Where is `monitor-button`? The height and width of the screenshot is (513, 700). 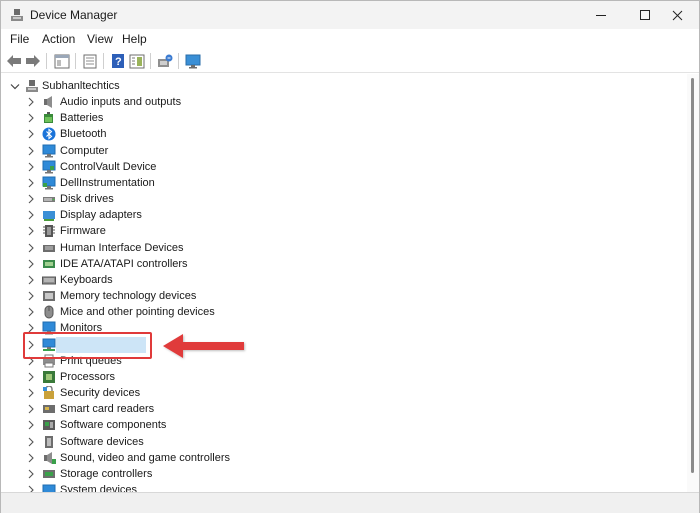 monitor-button is located at coordinates (193, 61).